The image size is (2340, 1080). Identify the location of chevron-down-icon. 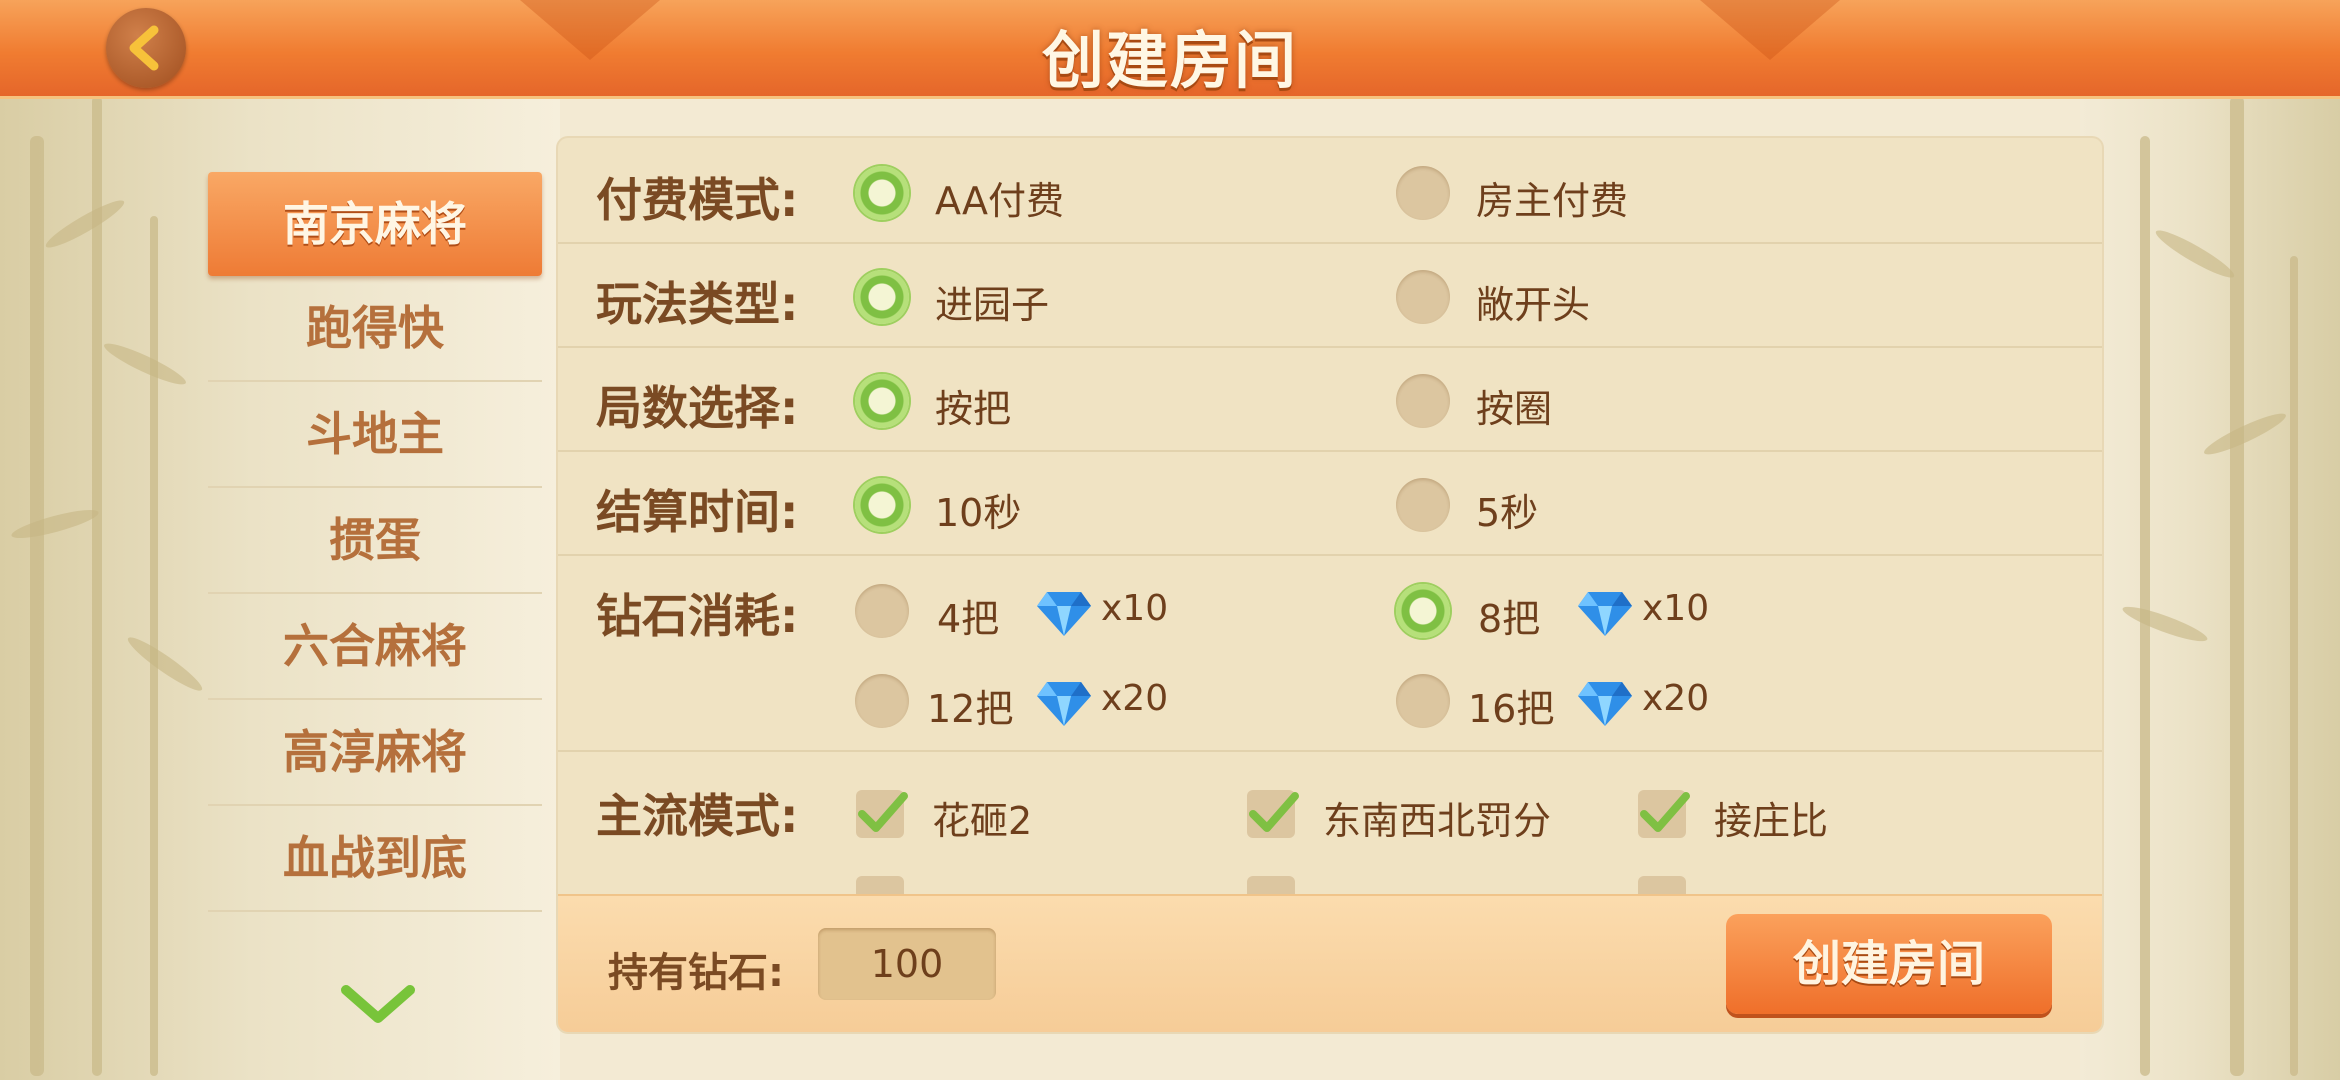
(378, 1004).